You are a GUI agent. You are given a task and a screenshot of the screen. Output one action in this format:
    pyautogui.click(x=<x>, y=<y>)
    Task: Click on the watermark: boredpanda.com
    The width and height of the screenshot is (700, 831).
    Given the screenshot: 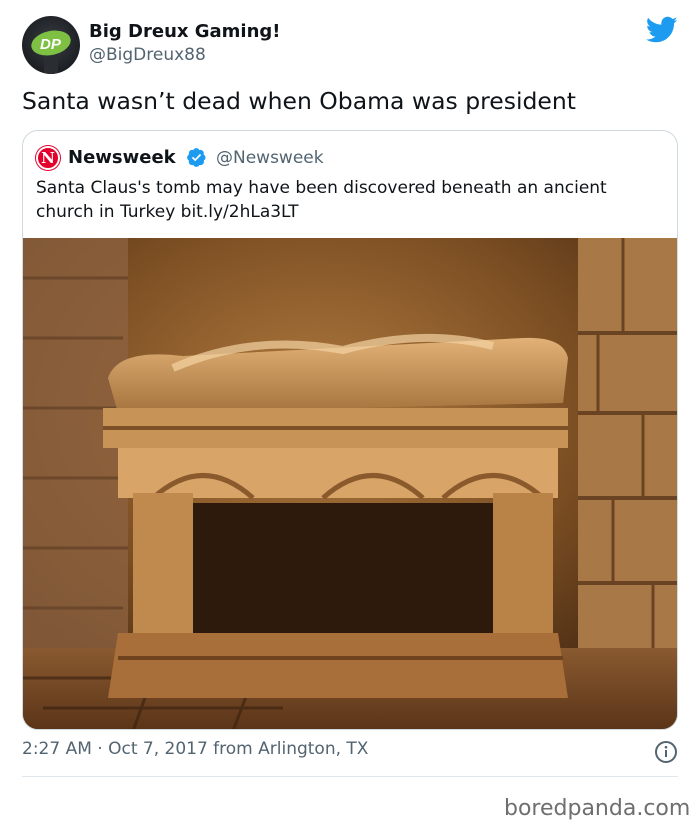 What is the action you would take?
    pyautogui.click(x=597, y=808)
    